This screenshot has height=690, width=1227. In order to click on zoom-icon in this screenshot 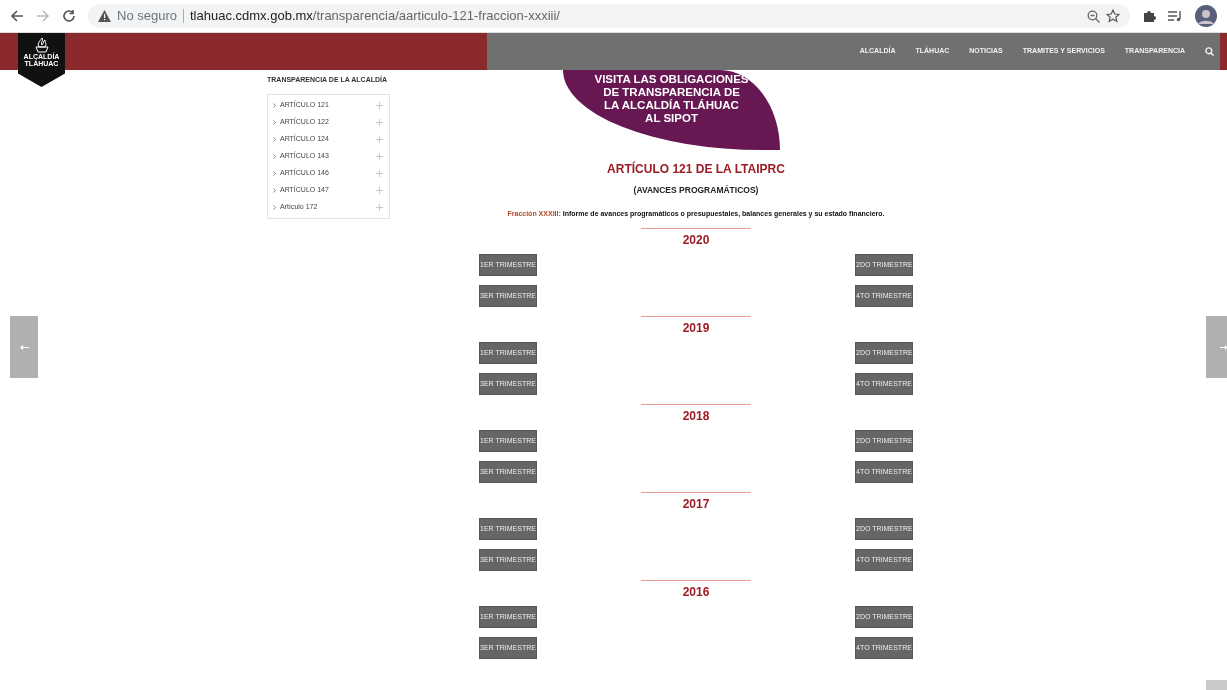, I will do `click(1093, 16)`.